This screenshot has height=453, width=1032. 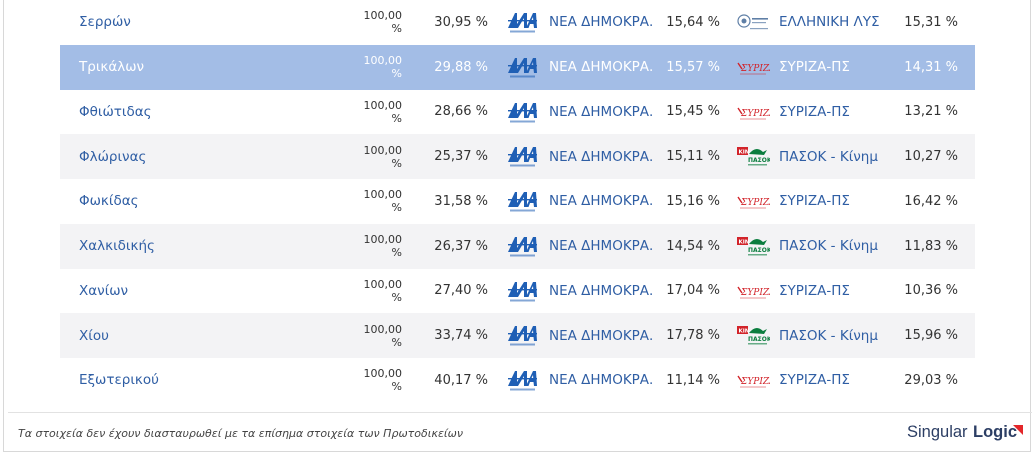 I want to click on singular-logic-logo: Singular Logic, so click(x=966, y=432).